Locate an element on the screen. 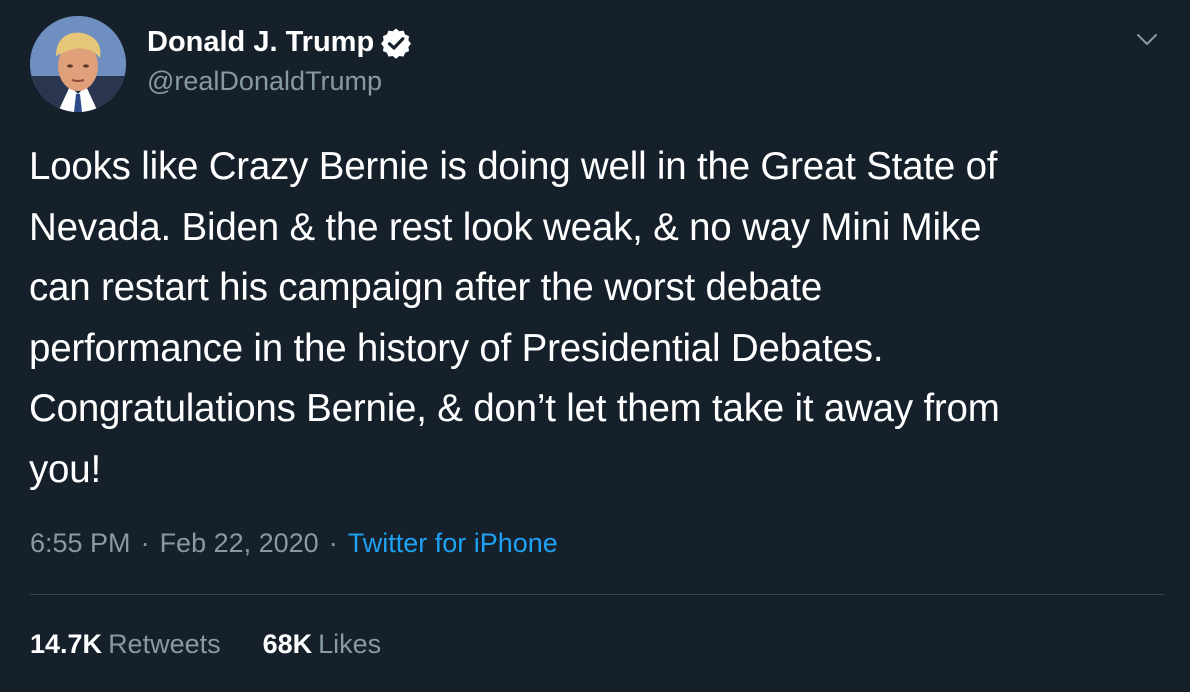  retweets-count: 14.7K is located at coordinates (66, 644).